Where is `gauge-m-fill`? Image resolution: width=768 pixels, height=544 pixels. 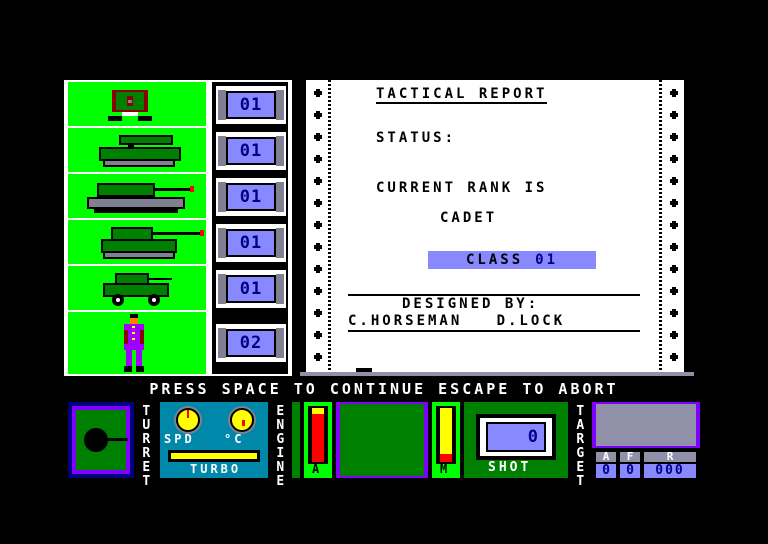 gauge-m-fill is located at coordinates (446, 435).